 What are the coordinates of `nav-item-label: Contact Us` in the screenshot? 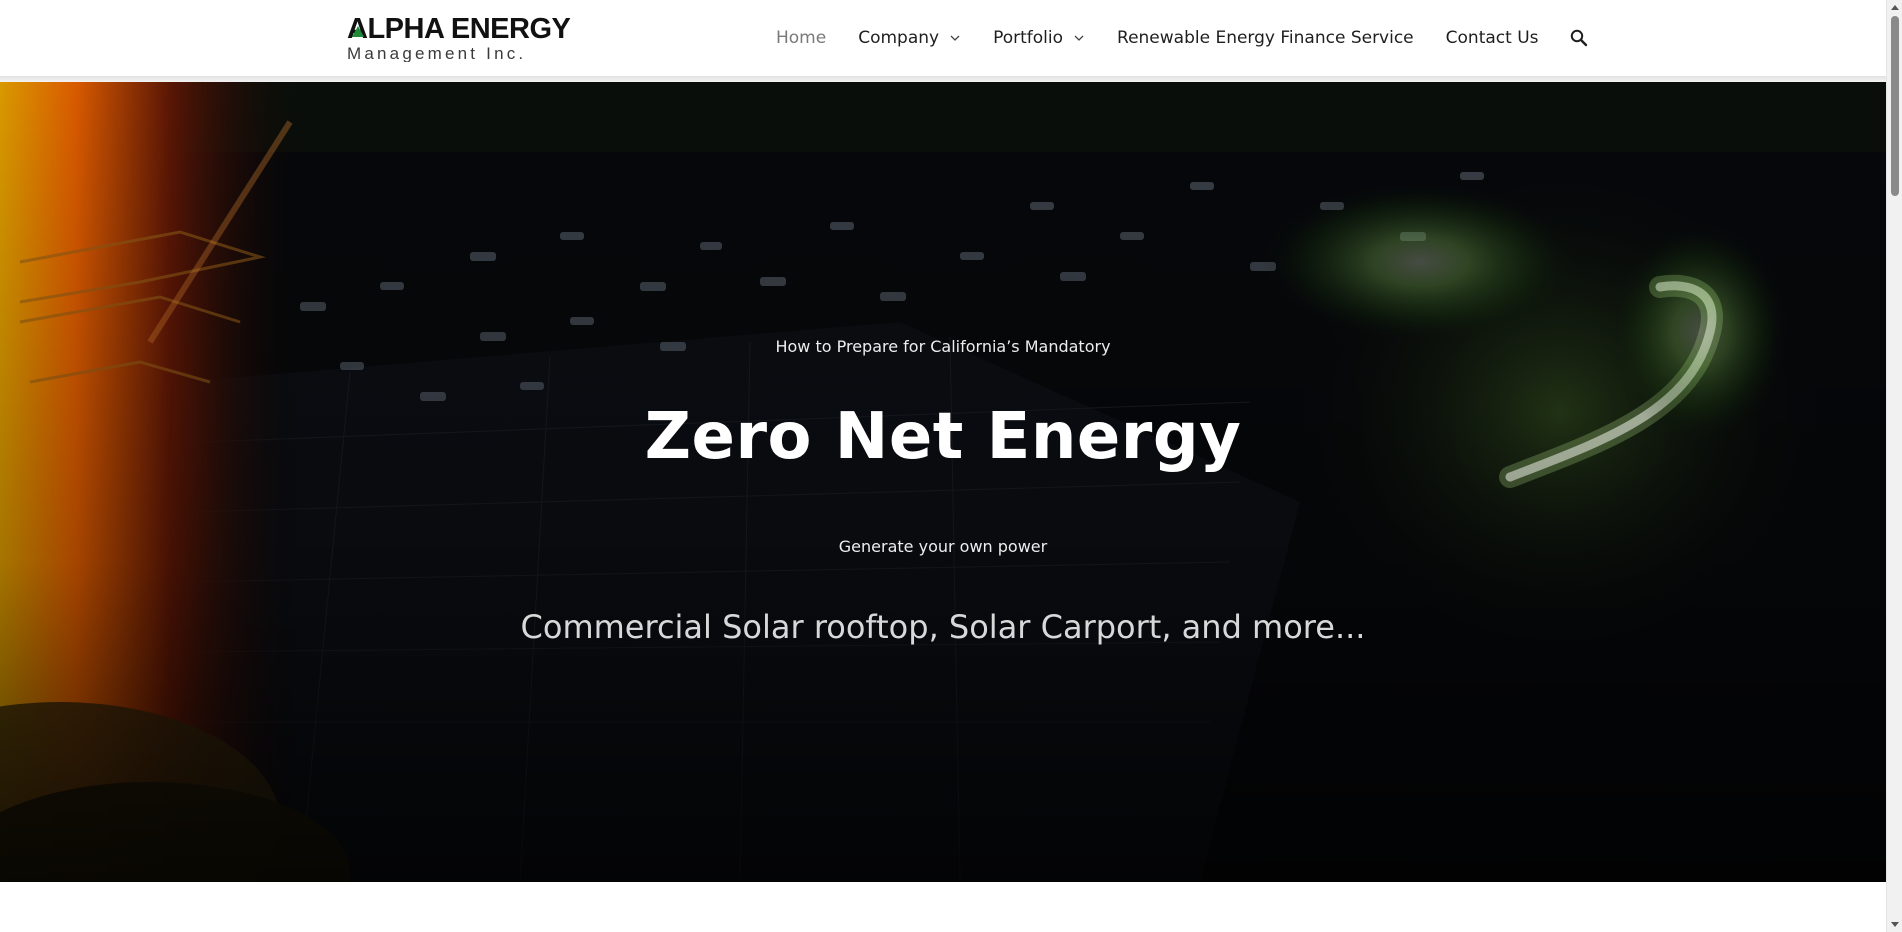 It's located at (1492, 38).